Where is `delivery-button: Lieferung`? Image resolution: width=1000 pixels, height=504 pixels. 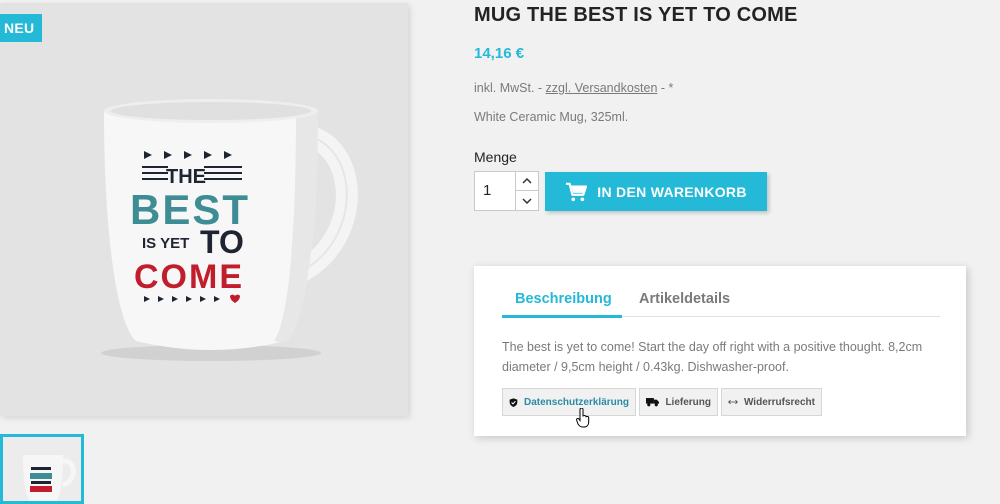
delivery-button: Lieferung is located at coordinates (678, 402).